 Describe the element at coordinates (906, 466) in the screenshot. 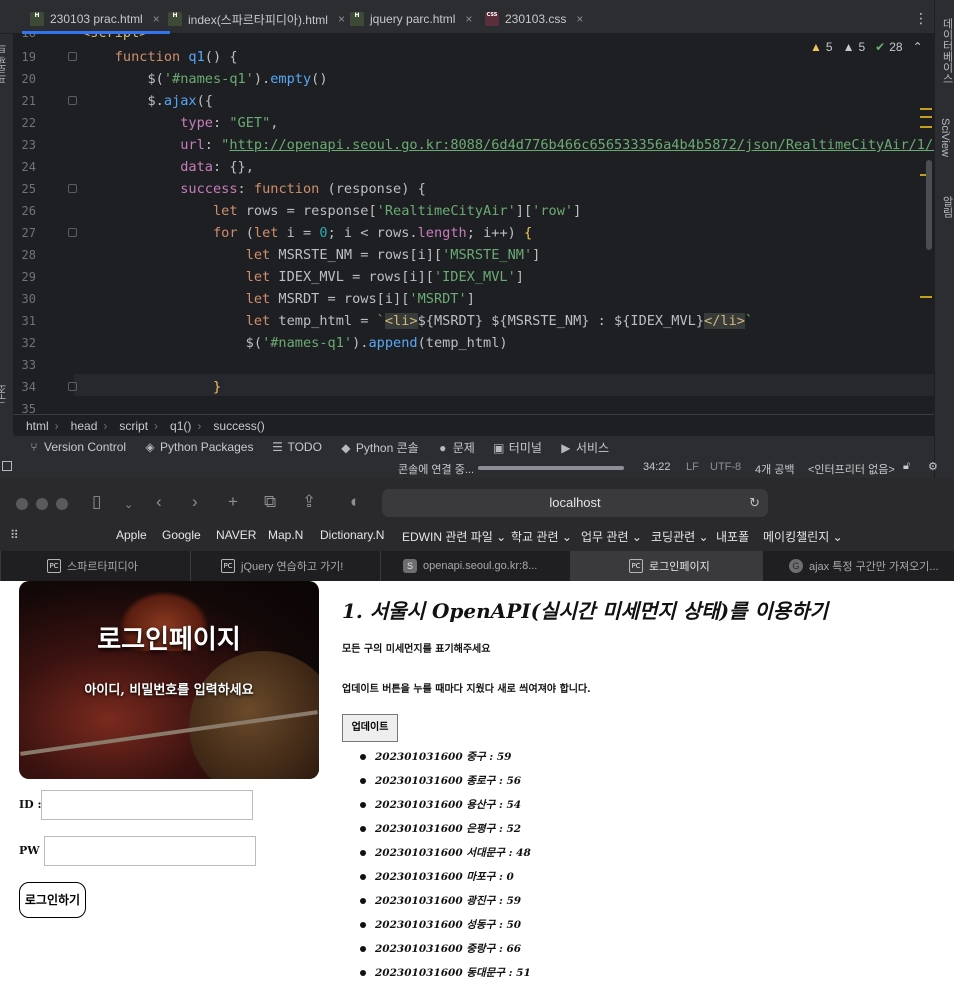

I see `lock-icon: 🔓︎` at that location.